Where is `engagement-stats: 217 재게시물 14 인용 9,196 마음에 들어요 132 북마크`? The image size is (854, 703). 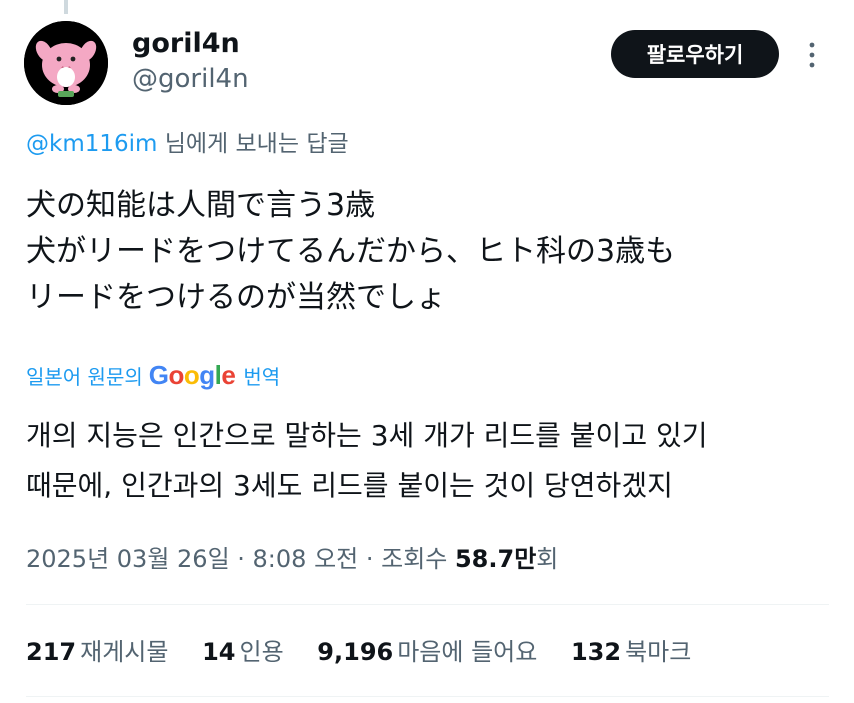
engagement-stats: 217 재게시물 14 인용 9,196 마음에 들어요 132 북마크 is located at coordinates (371, 652).